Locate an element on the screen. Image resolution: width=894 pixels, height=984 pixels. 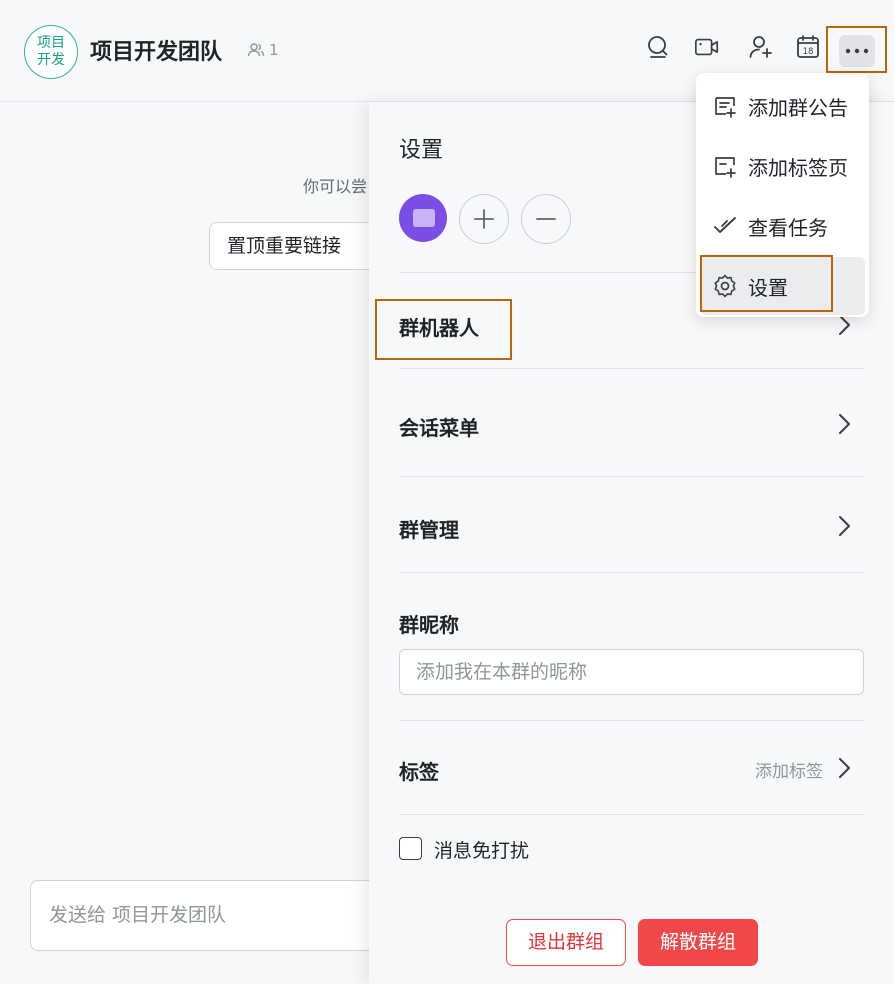
settings-title: 设置 is located at coordinates (421, 150).